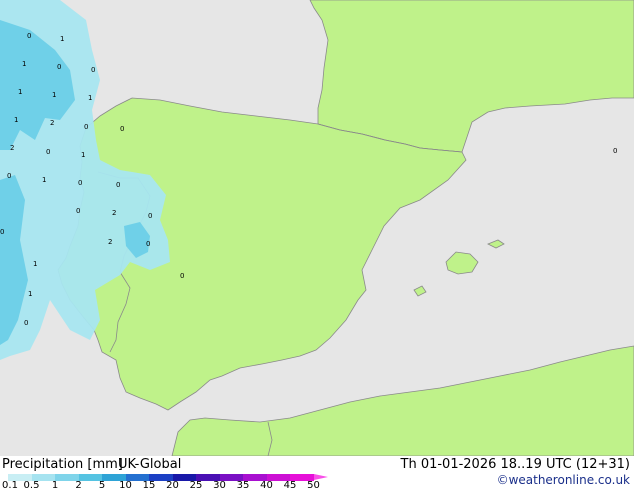 The image size is (634, 491). Describe the element at coordinates (196, 485) in the screenshot. I see `colorbar-tick-label: 25` at that location.